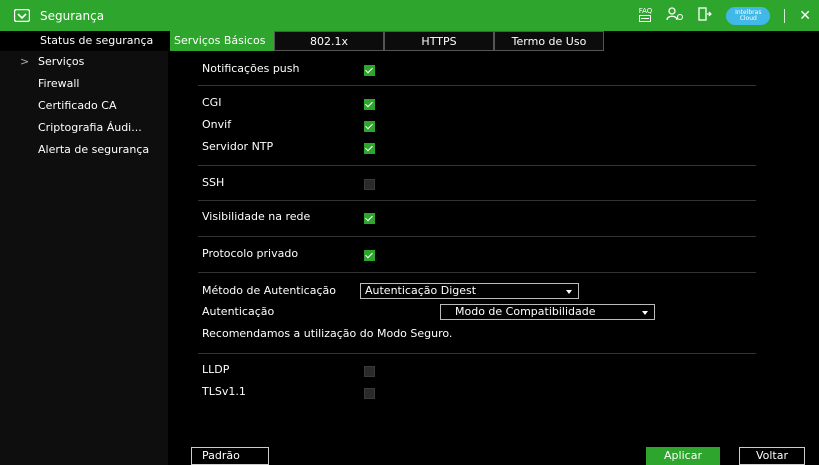  What do you see at coordinates (224, 391) in the screenshot?
I see `tlsv11-label: TLSv1.1` at bounding box center [224, 391].